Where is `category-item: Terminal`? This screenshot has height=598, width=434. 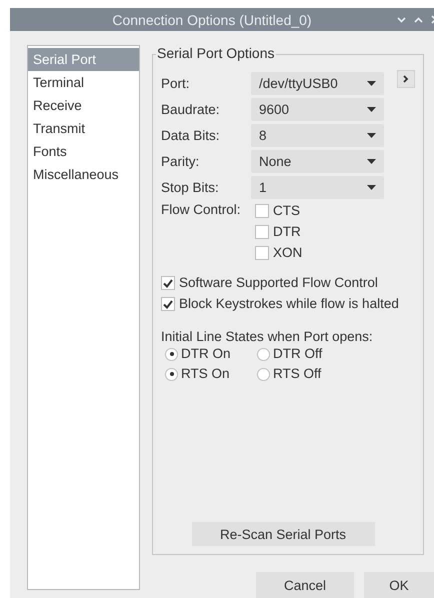 category-item: Terminal is located at coordinates (83, 82).